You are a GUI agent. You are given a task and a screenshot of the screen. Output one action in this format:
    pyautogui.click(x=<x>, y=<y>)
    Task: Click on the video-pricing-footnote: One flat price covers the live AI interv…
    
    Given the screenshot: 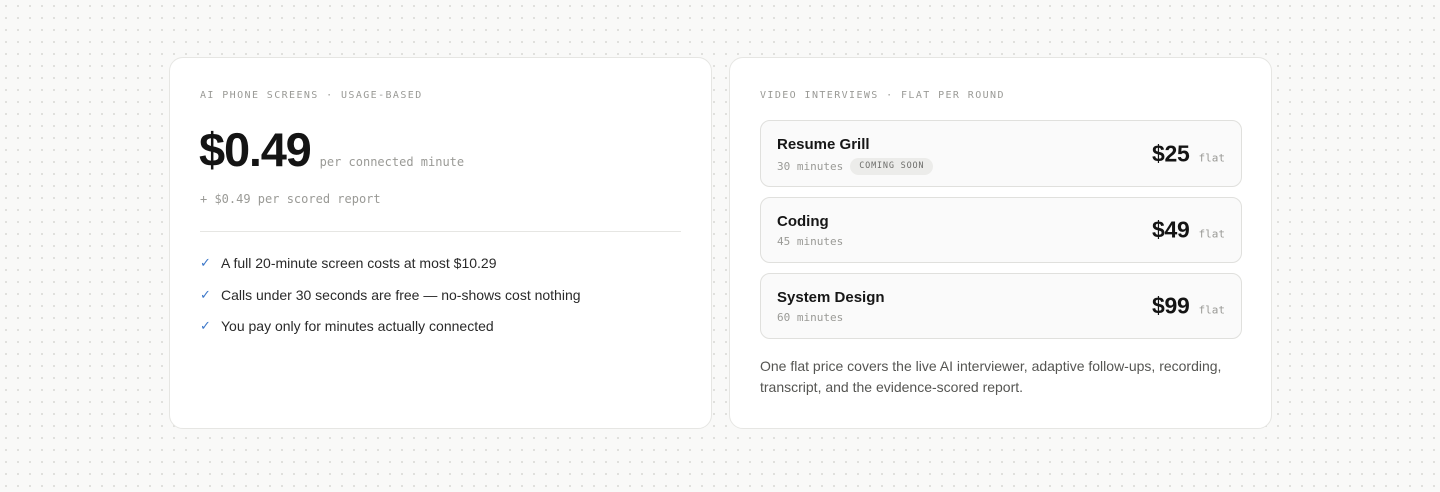 What is the action you would take?
    pyautogui.click(x=991, y=376)
    